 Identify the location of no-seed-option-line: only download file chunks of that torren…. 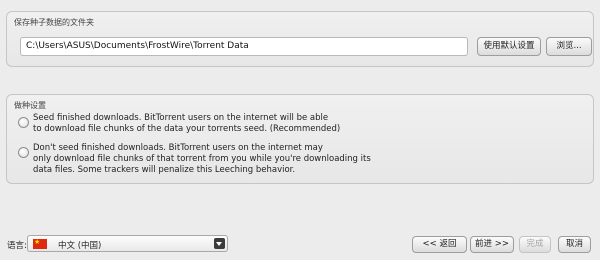
(202, 159).